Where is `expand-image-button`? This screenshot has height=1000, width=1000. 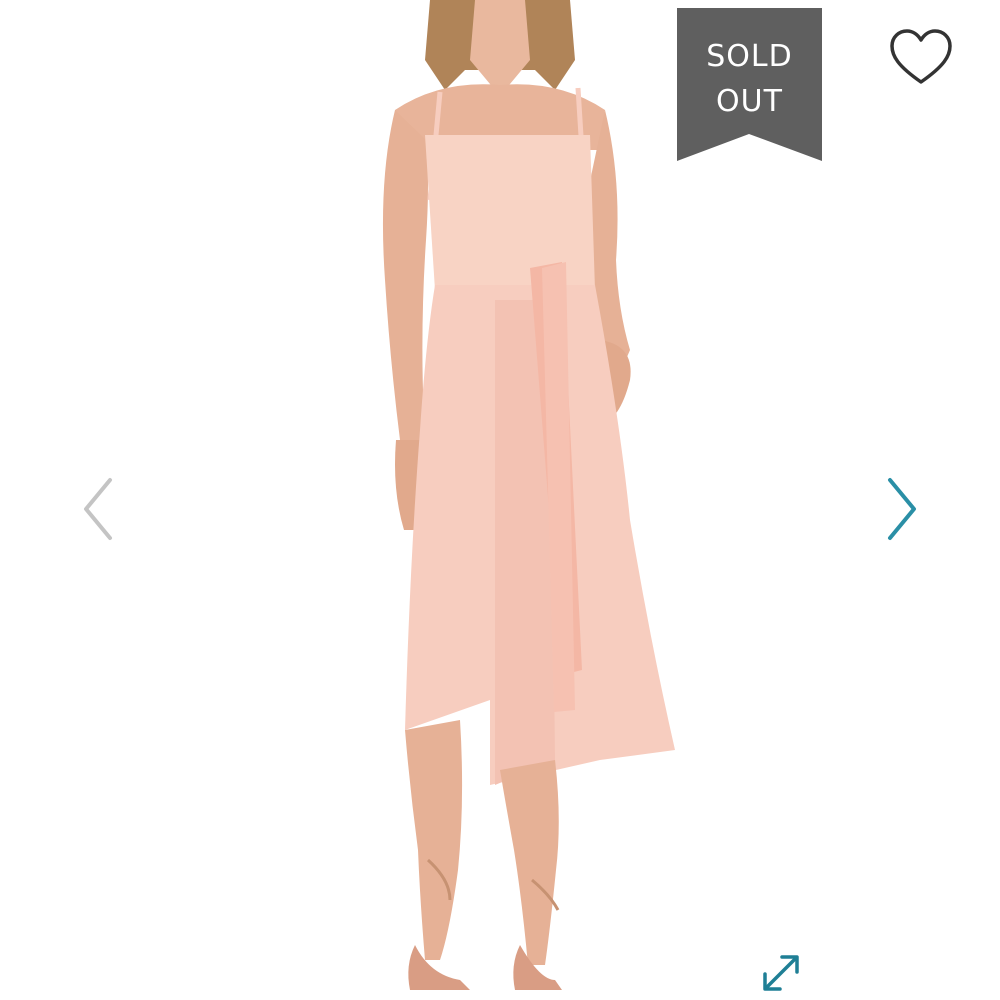
expand-image-button is located at coordinates (781, 973).